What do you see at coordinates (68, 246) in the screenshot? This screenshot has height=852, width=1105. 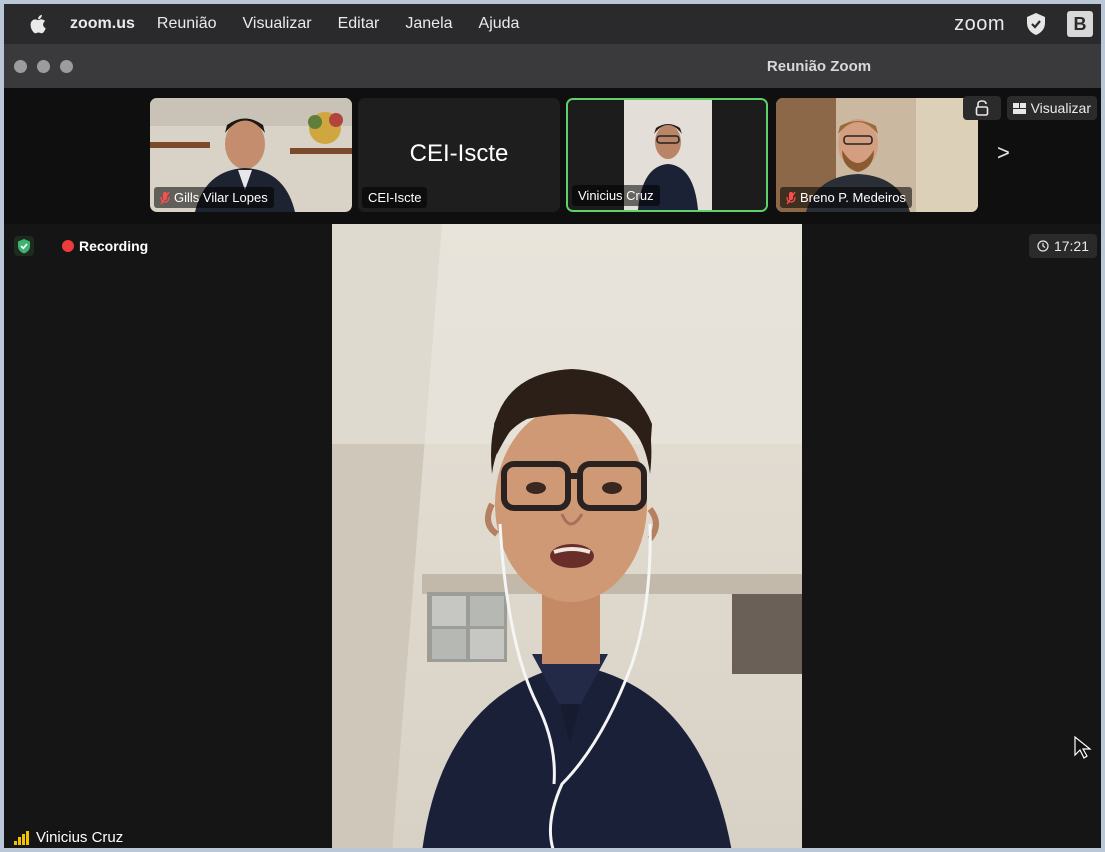 I see `recording-dot-icon` at bounding box center [68, 246].